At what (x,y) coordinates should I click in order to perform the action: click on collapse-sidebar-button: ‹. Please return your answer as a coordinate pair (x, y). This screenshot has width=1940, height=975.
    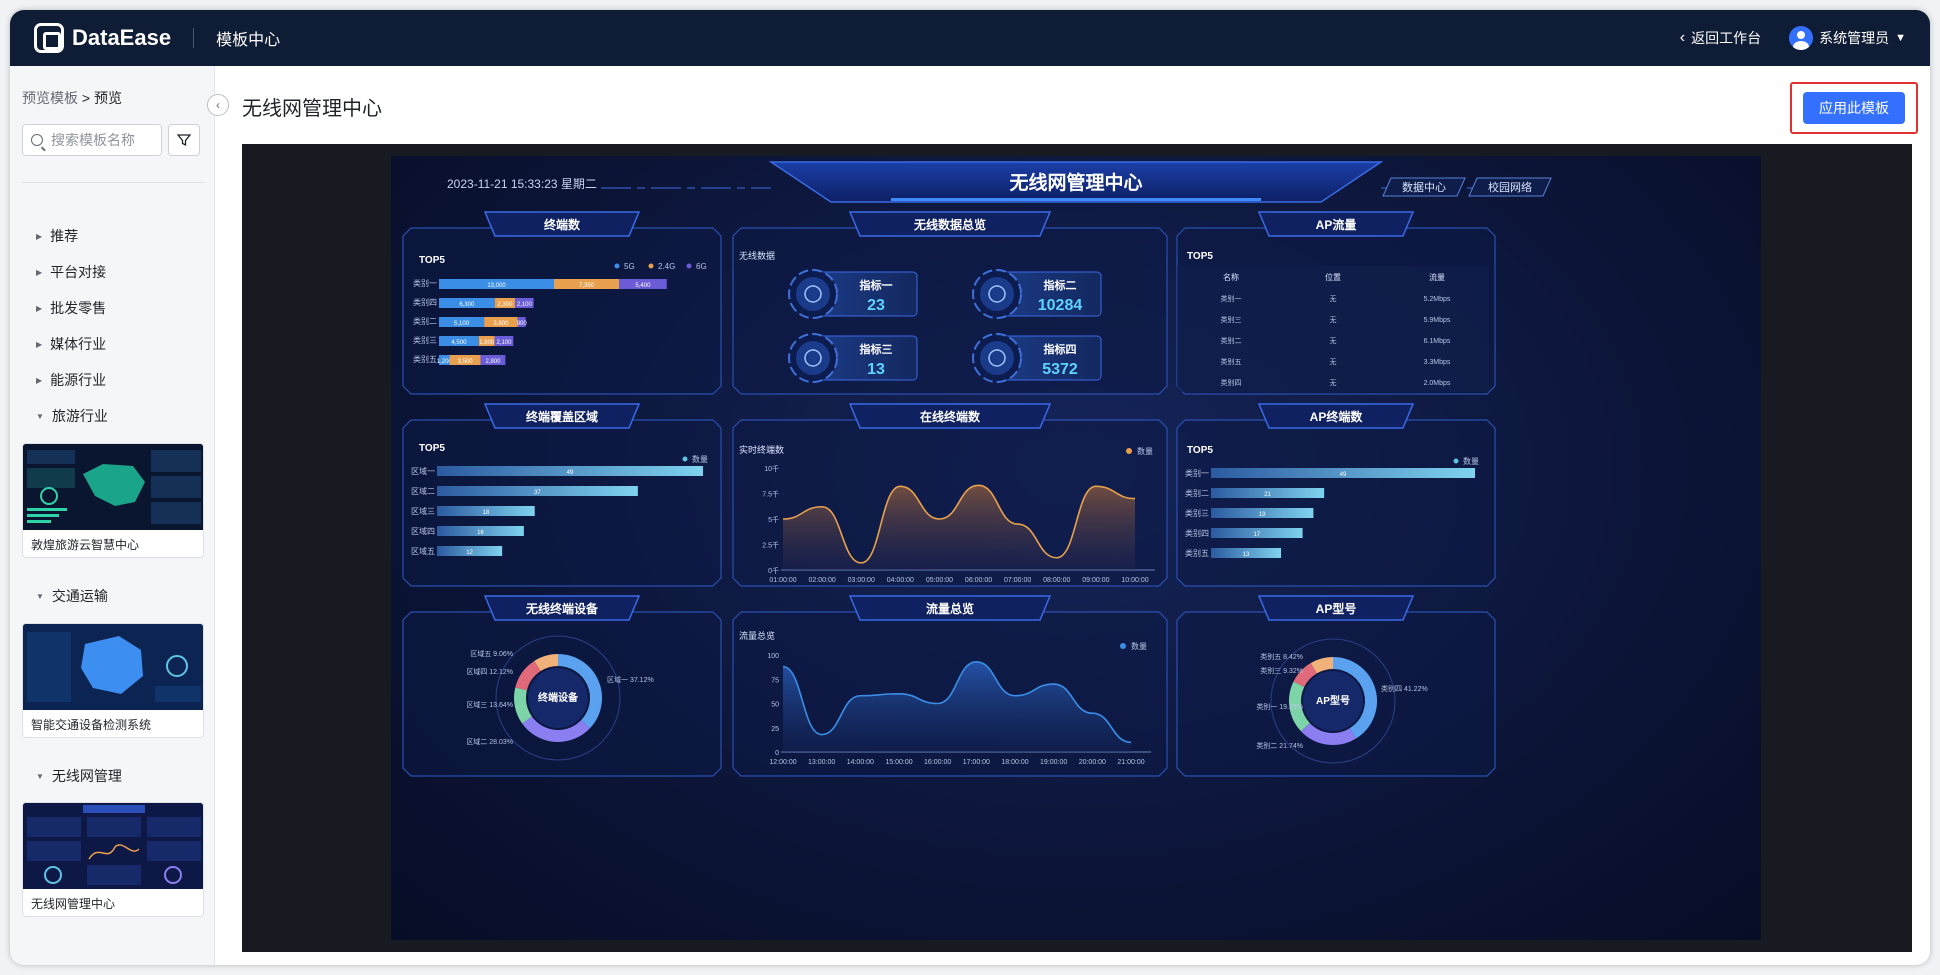
    Looking at the image, I should click on (218, 105).